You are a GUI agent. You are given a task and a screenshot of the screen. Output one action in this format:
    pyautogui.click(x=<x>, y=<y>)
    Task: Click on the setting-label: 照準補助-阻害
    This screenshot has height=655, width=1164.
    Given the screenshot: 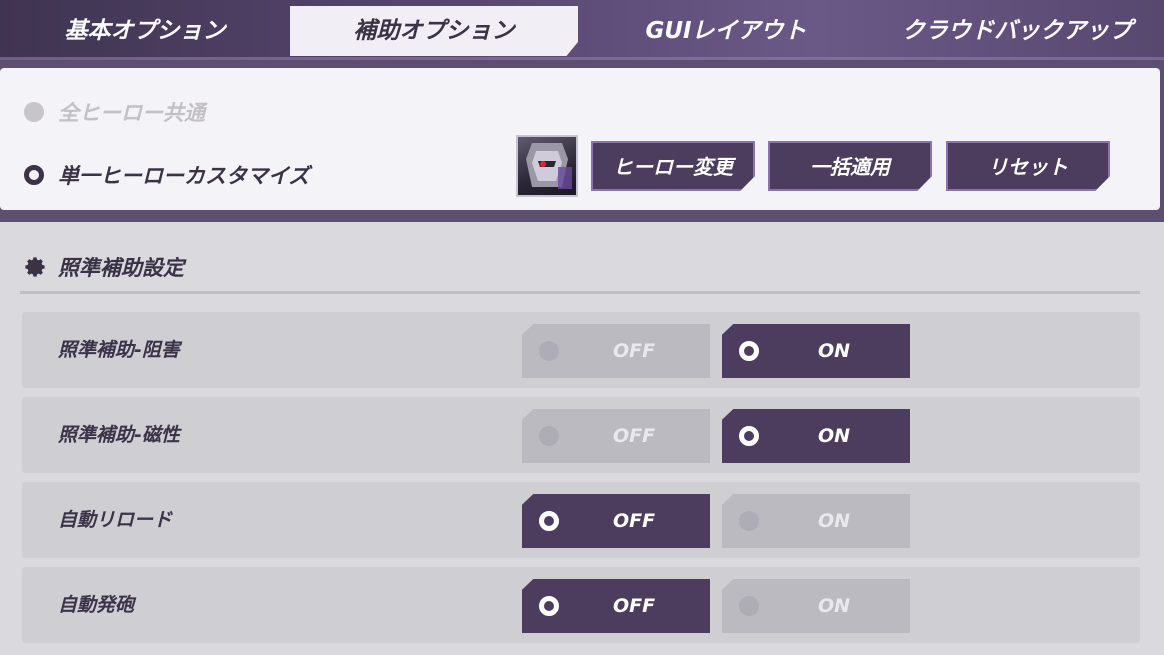 What is the action you would take?
    pyautogui.click(x=119, y=350)
    